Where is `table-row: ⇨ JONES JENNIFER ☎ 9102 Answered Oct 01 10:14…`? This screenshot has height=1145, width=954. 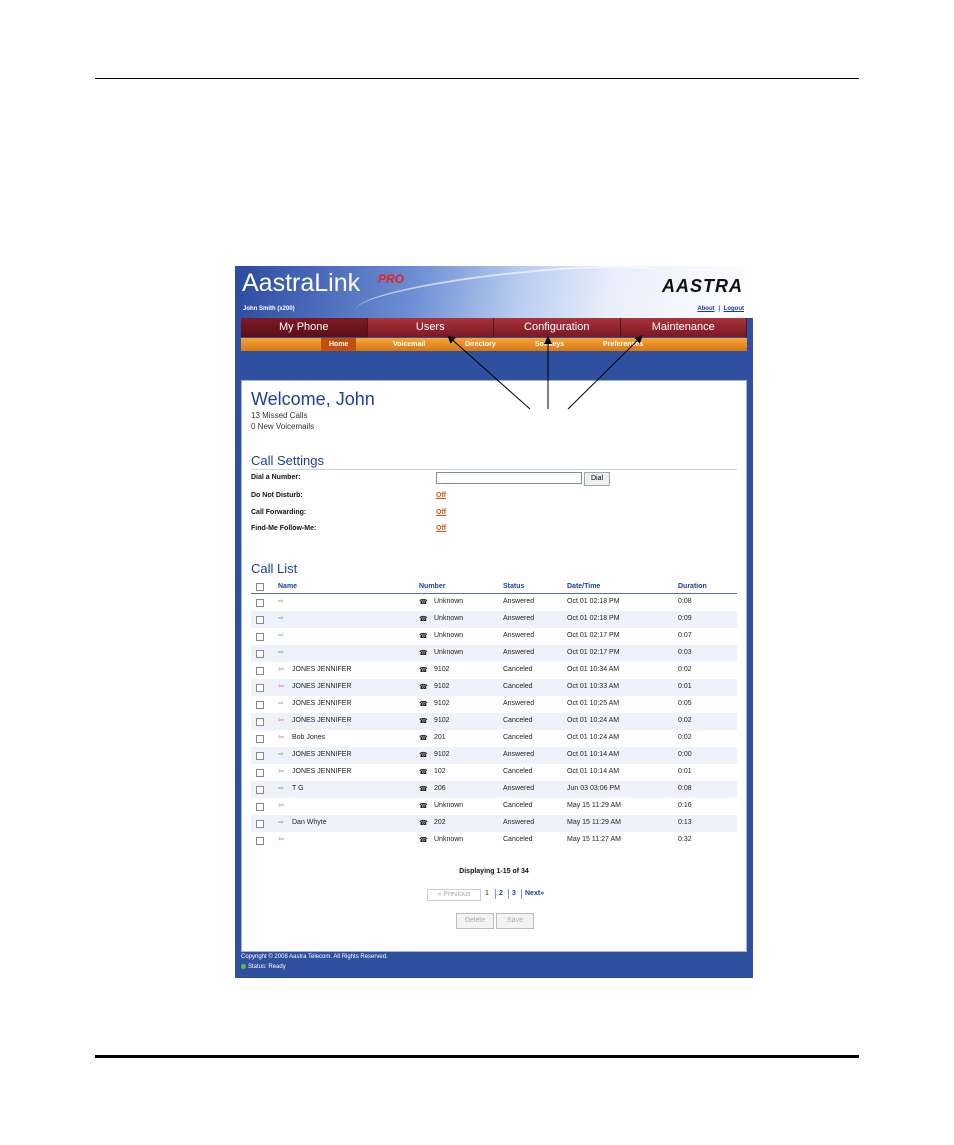
table-row: ⇨ JONES JENNIFER ☎ 9102 Answered Oct 01 10:14… is located at coordinates (494, 755).